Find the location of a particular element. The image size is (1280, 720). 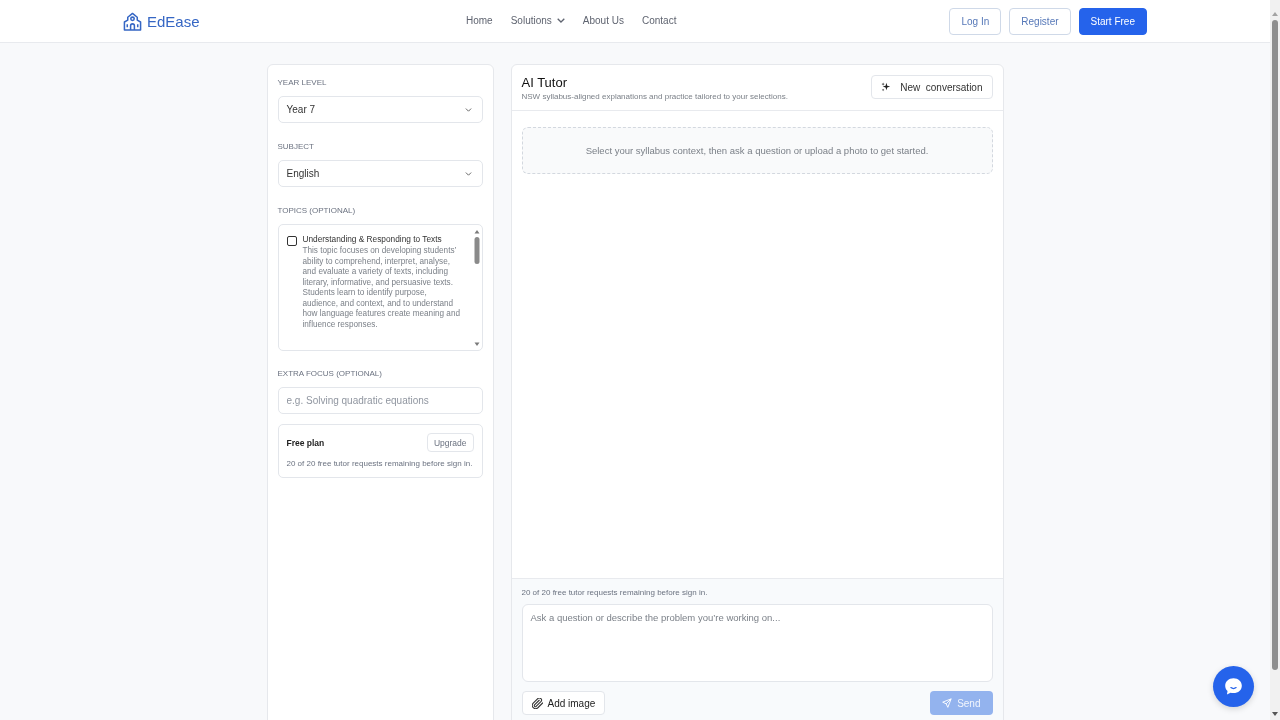

subject-select: English is located at coordinates (380, 173).